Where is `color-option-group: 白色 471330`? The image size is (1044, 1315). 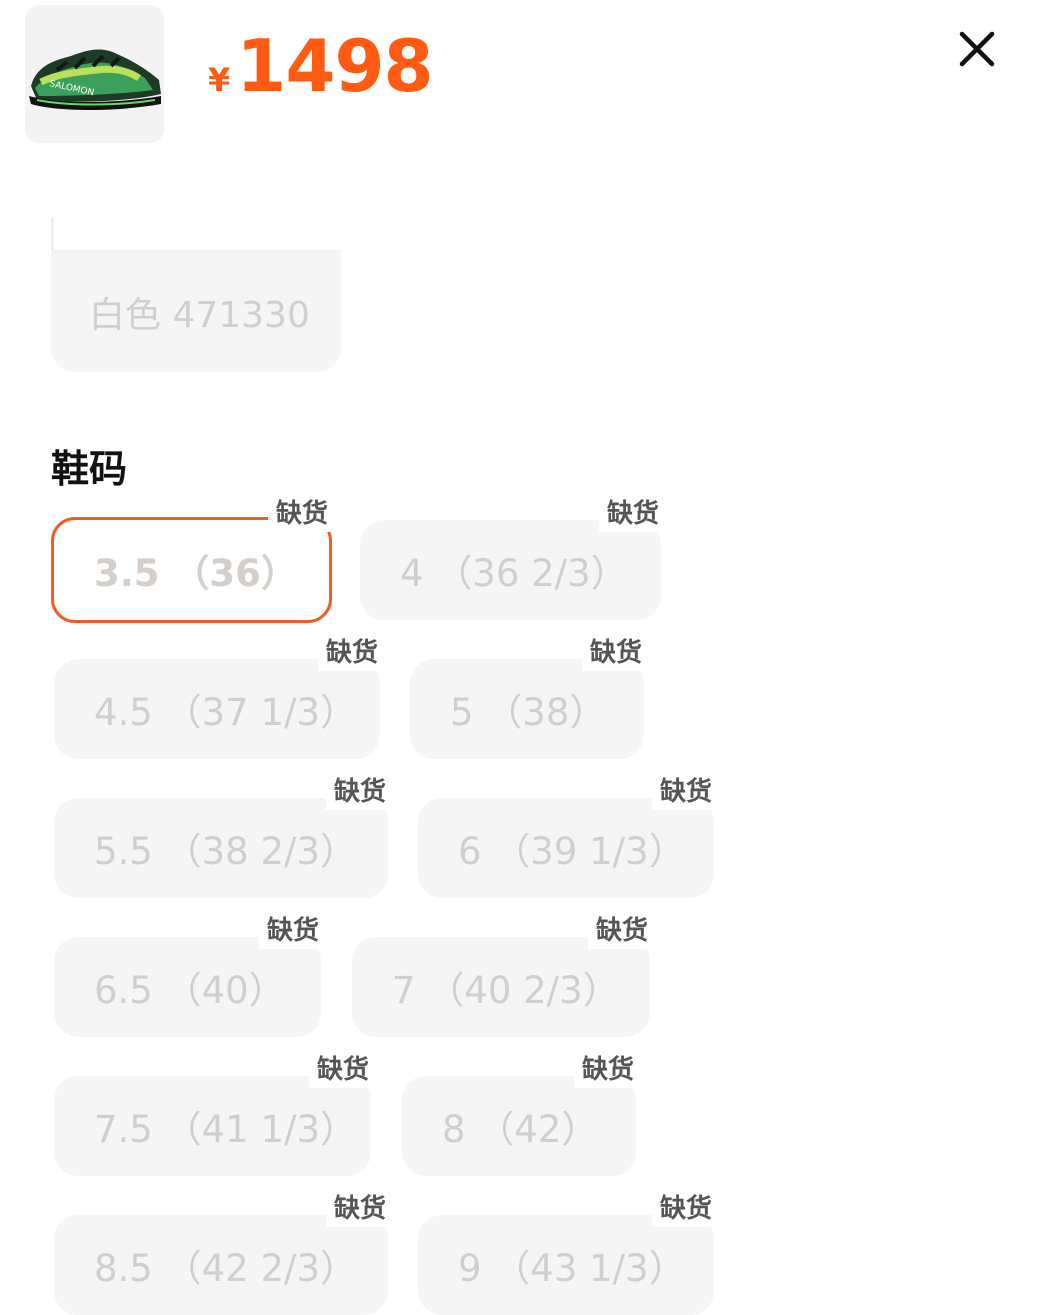
color-option-group: 白色 471330 is located at coordinates (196, 295).